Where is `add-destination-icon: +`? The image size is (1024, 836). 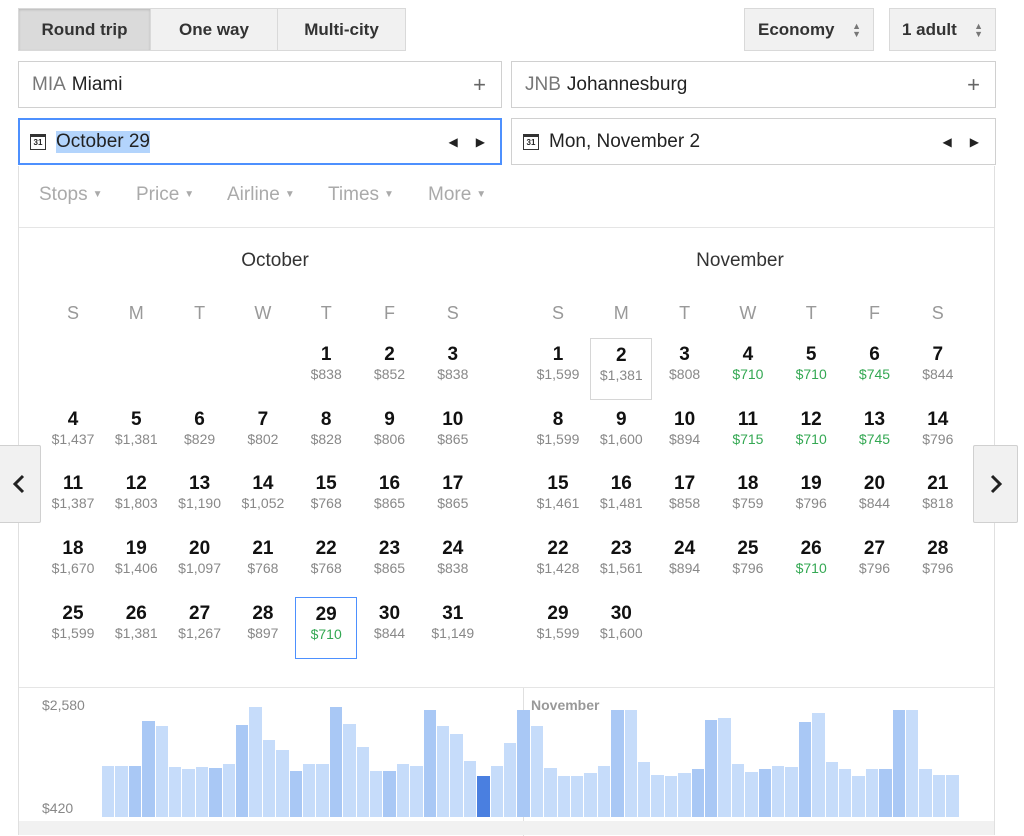 add-destination-icon: + is located at coordinates (973, 85).